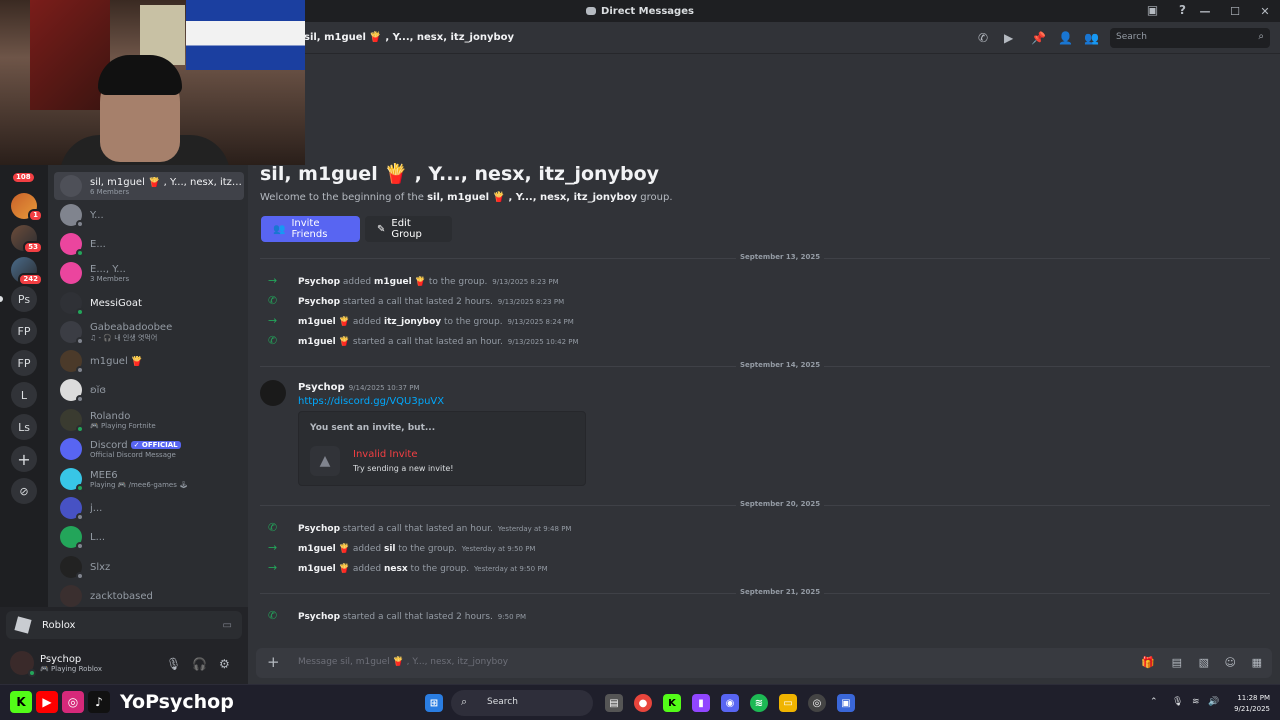 This screenshot has width=1280, height=720. I want to click on search-input: Search ⌕, so click(1190, 38).